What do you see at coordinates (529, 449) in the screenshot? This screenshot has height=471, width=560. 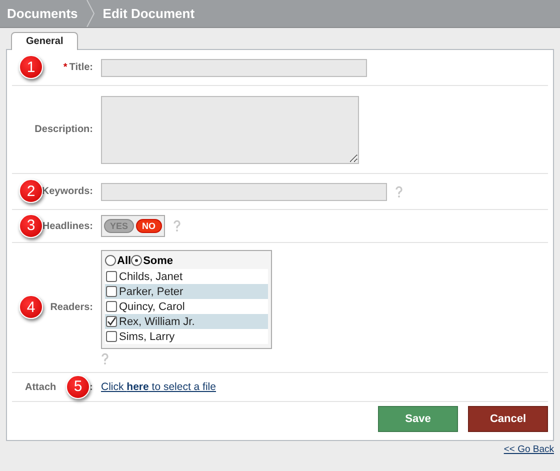 I see `go-back-link: << Go Back` at bounding box center [529, 449].